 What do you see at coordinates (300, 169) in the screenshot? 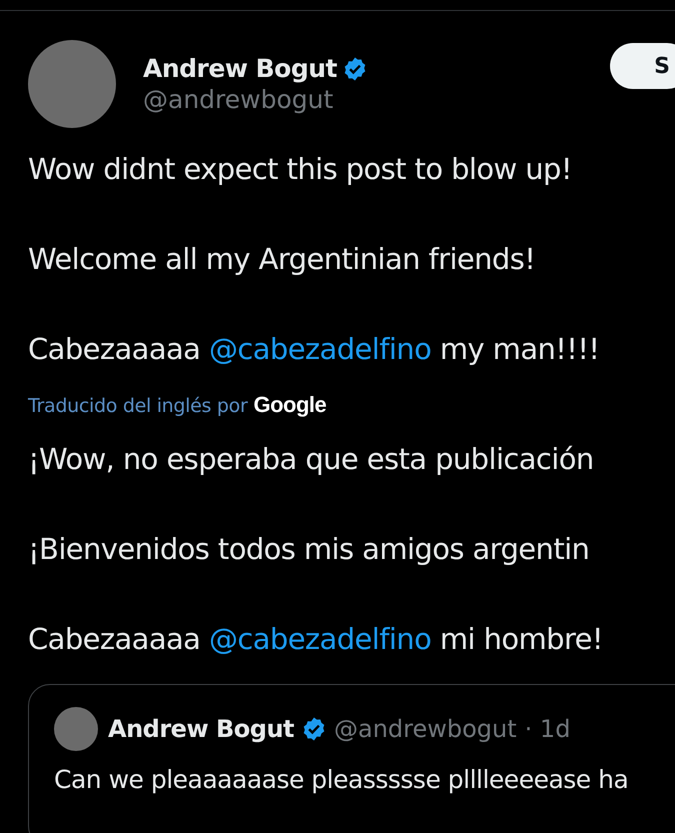
I see `post-text: Wow didnt expect this post to blow up!` at bounding box center [300, 169].